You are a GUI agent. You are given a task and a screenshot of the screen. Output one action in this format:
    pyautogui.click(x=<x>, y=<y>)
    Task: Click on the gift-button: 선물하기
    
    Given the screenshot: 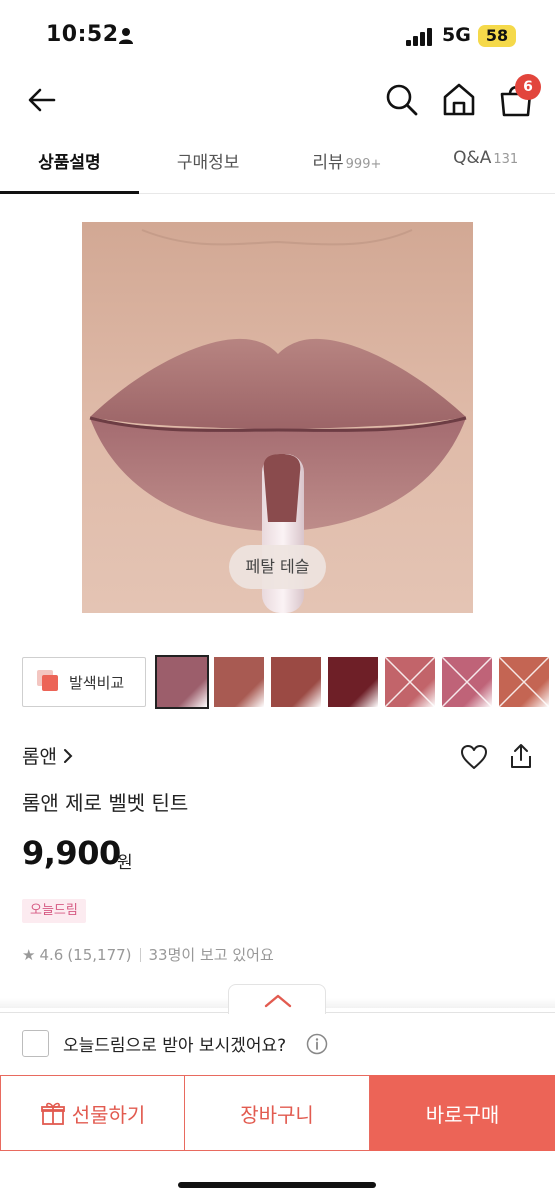 What is the action you would take?
    pyautogui.click(x=92, y=1113)
    